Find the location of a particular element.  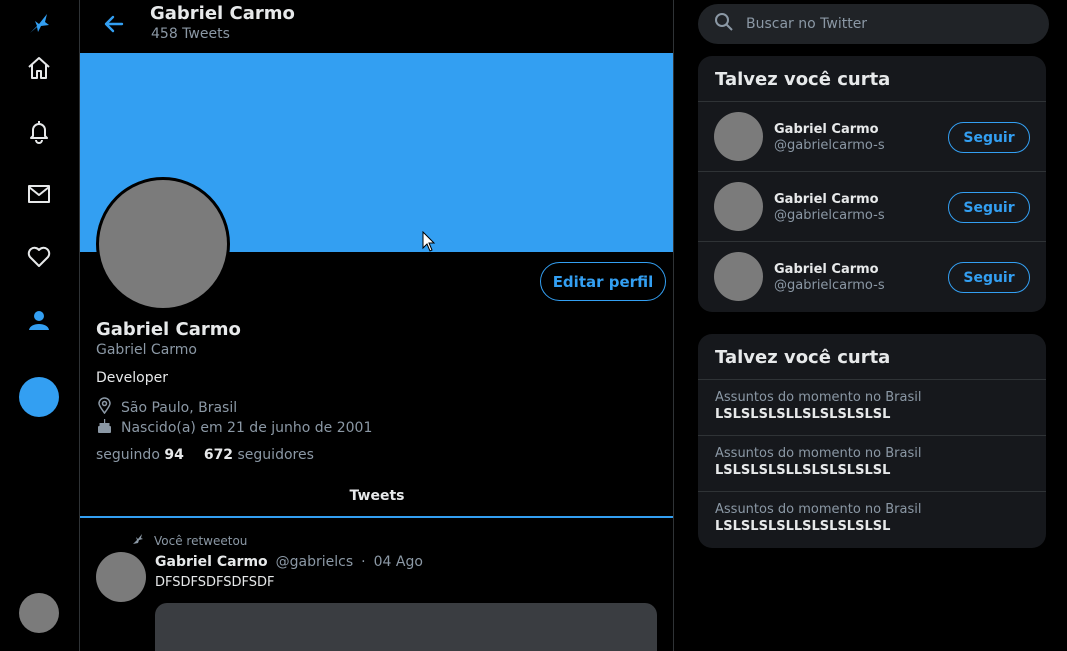

mouse-cursor-icon is located at coordinates (429, 241).